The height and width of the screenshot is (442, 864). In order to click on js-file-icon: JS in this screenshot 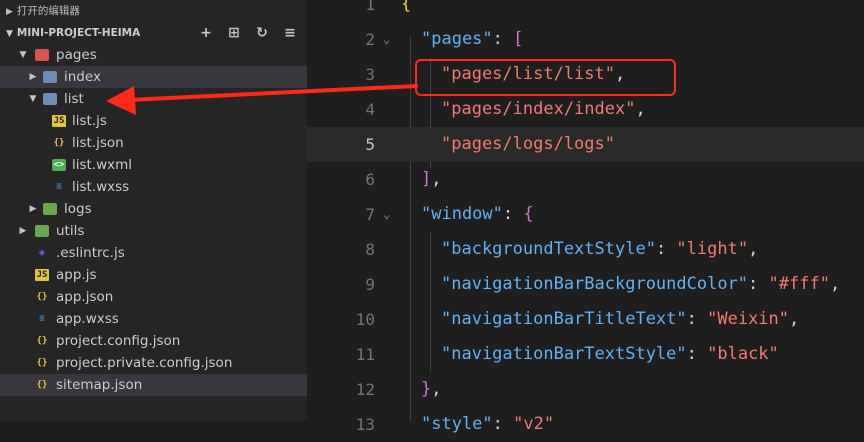, I will do `click(42, 275)`.